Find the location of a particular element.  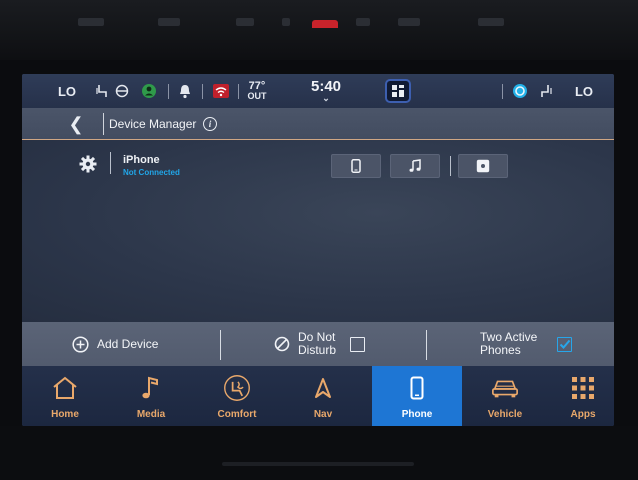

bezel-top is located at coordinates (319, 30).